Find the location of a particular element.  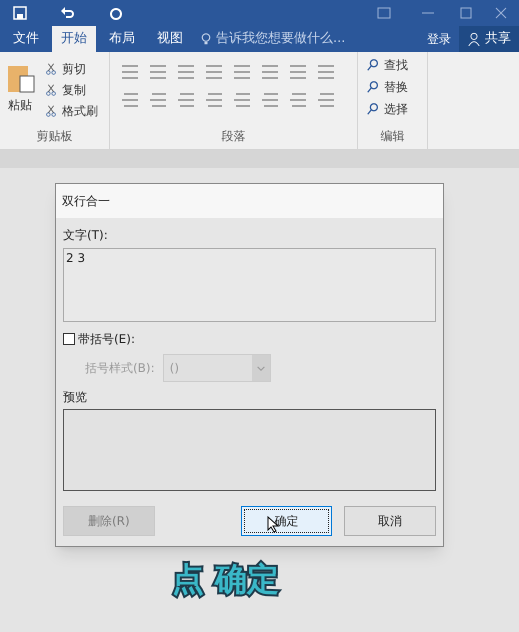

sign-in-link: 登录 is located at coordinates (439, 39).